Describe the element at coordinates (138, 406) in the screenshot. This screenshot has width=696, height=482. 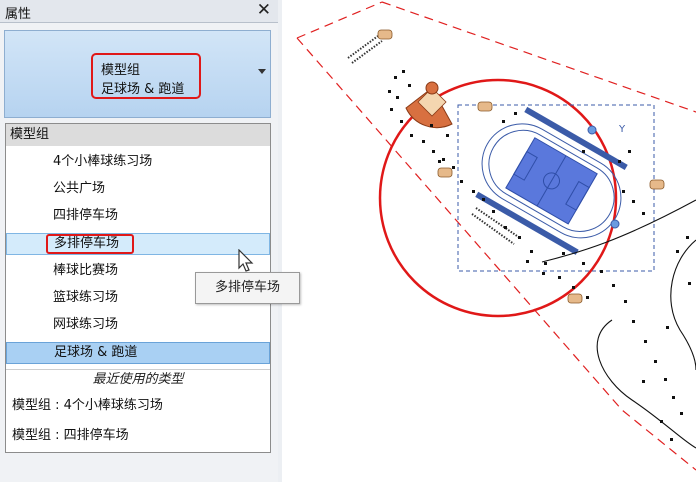
I see `recent-type-item: 模型组 : 4个小棒球练习场` at that location.